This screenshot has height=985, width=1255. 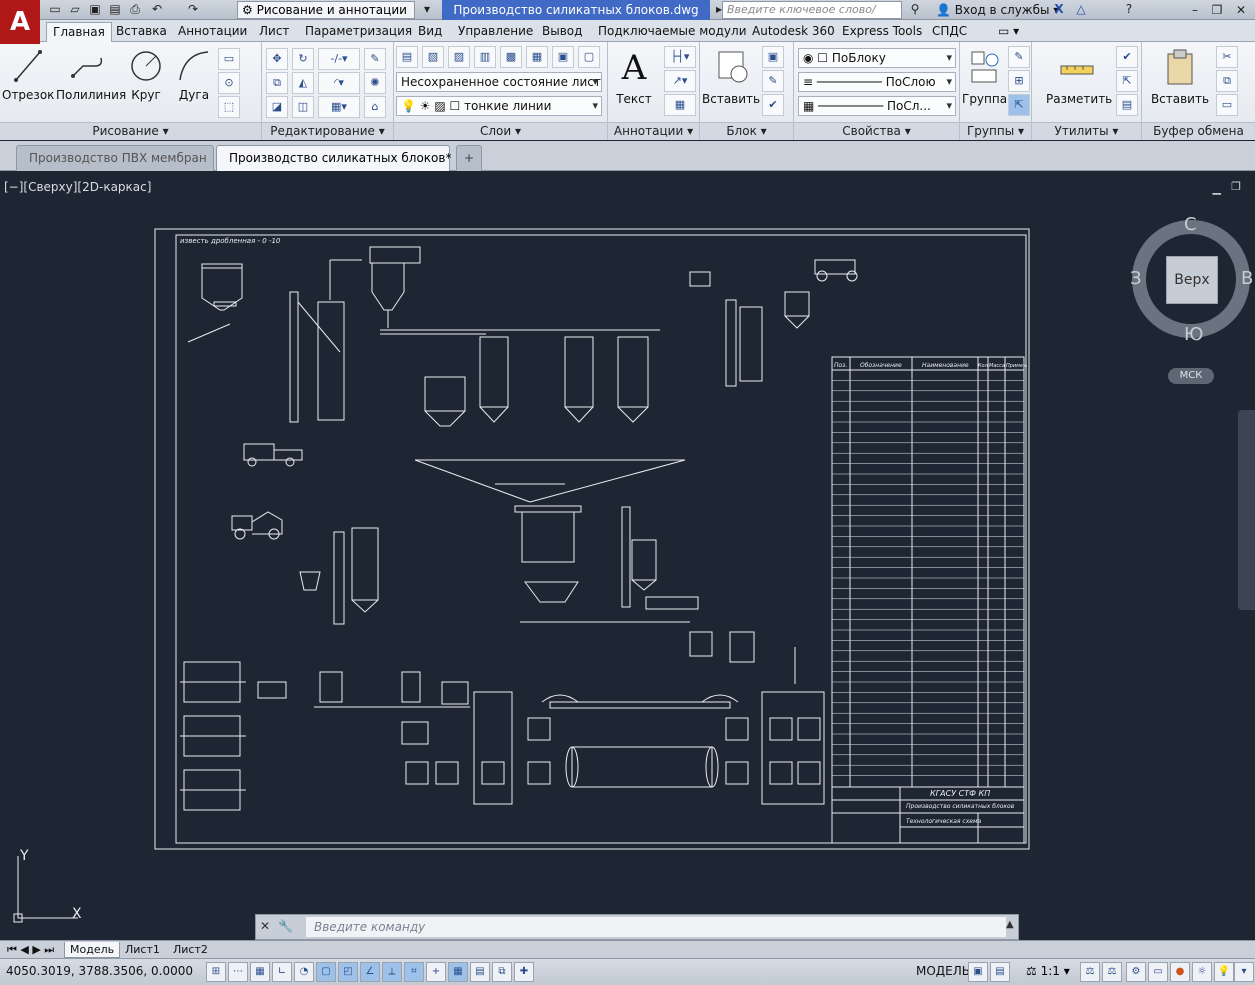 I want to click on ellipse-icon: ⬚, so click(x=229, y=107).